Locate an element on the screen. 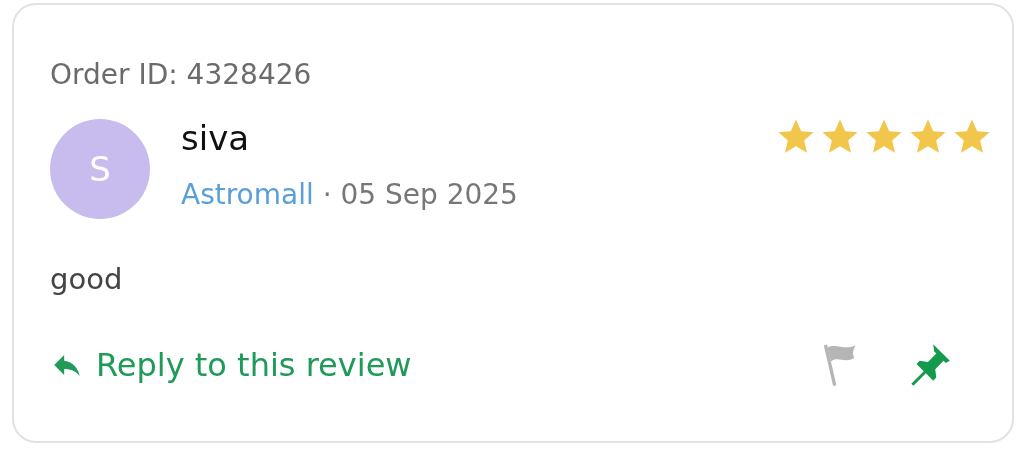  review-date: 05 Sep 2025 is located at coordinates (429, 194).